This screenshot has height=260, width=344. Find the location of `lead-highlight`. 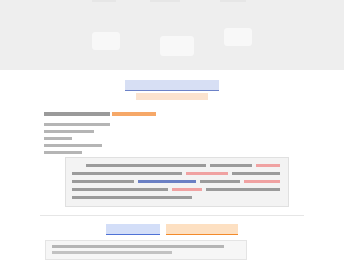

lead-highlight is located at coordinates (134, 114).